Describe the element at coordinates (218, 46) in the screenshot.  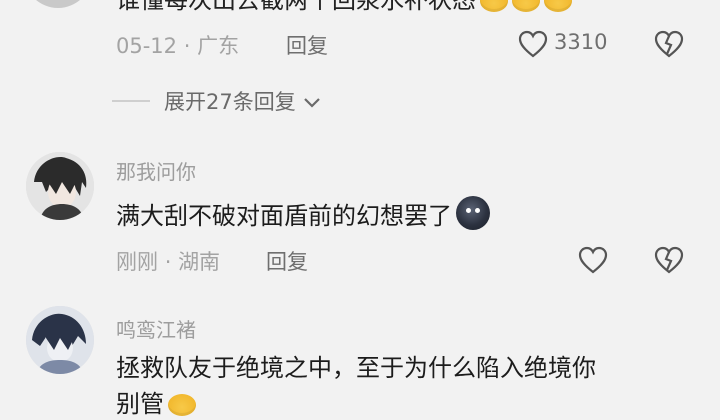
I see `comment-location: 广东` at that location.